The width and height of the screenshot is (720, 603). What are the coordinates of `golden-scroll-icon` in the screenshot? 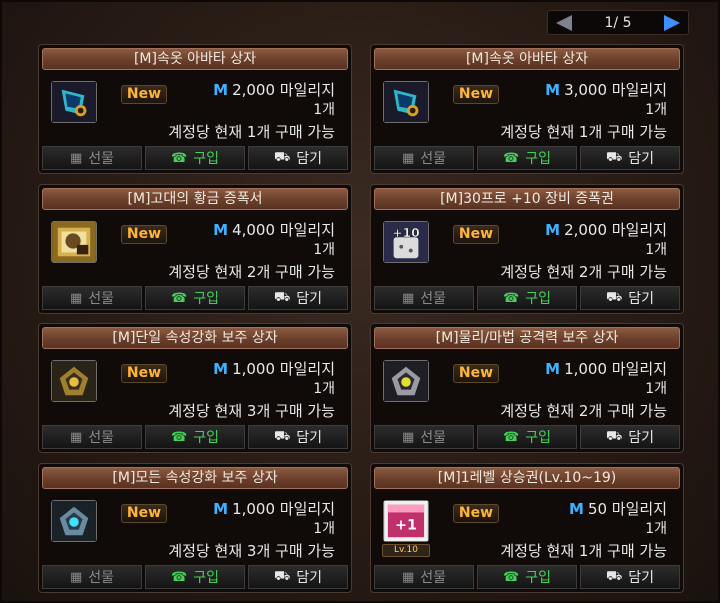 It's located at (74, 242).